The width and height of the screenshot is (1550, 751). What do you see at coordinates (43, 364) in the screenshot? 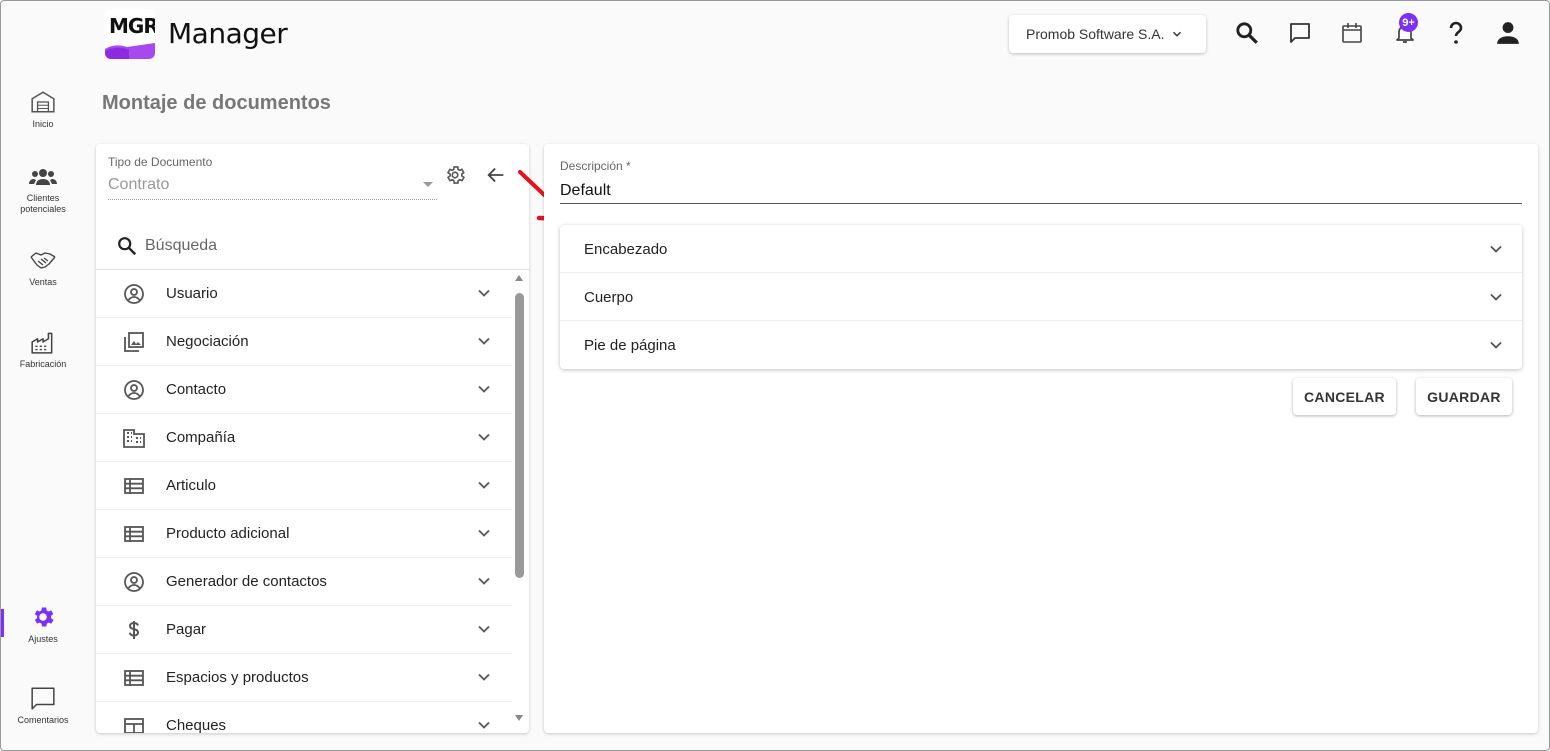
I see `nav-label: Fabricación` at bounding box center [43, 364].